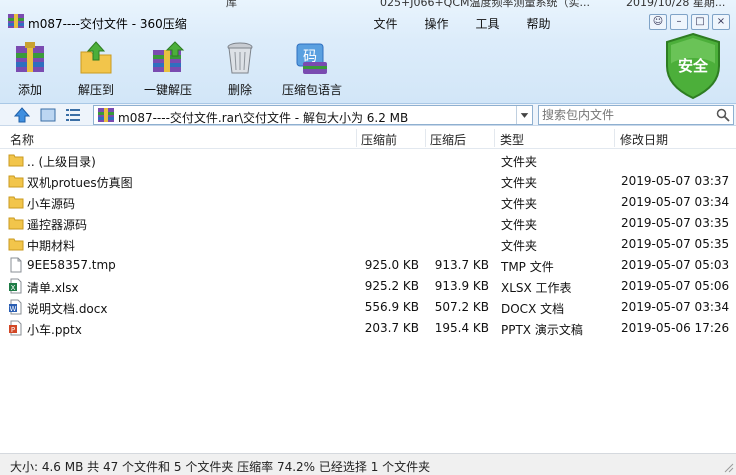  What do you see at coordinates (231, 4) in the screenshot?
I see `behind-text-1: 库` at bounding box center [231, 4].